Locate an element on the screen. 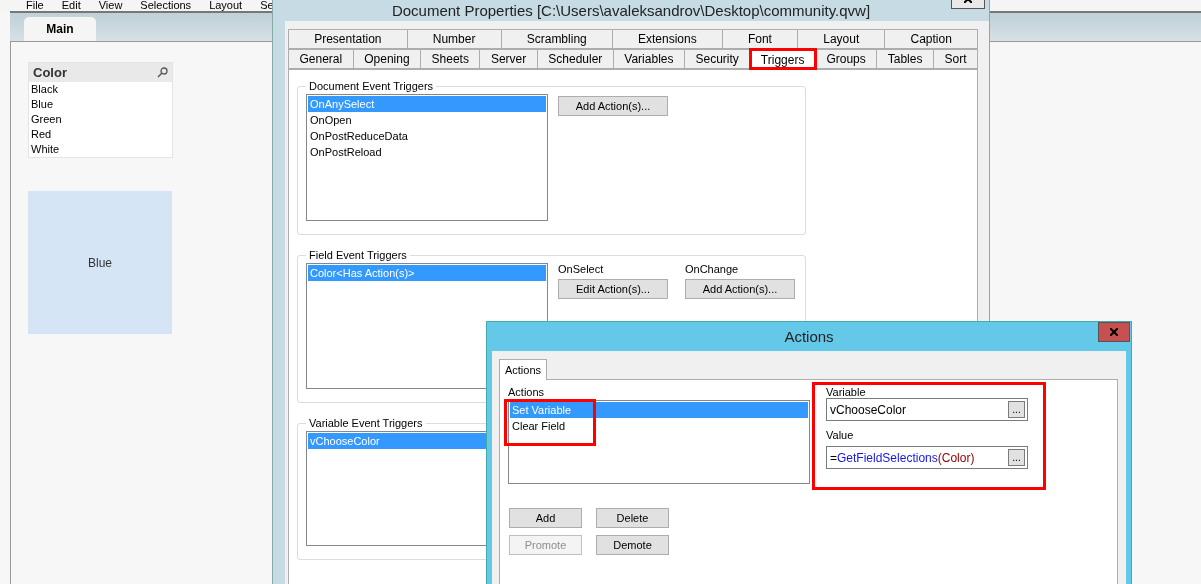  search-icon is located at coordinates (162, 72).